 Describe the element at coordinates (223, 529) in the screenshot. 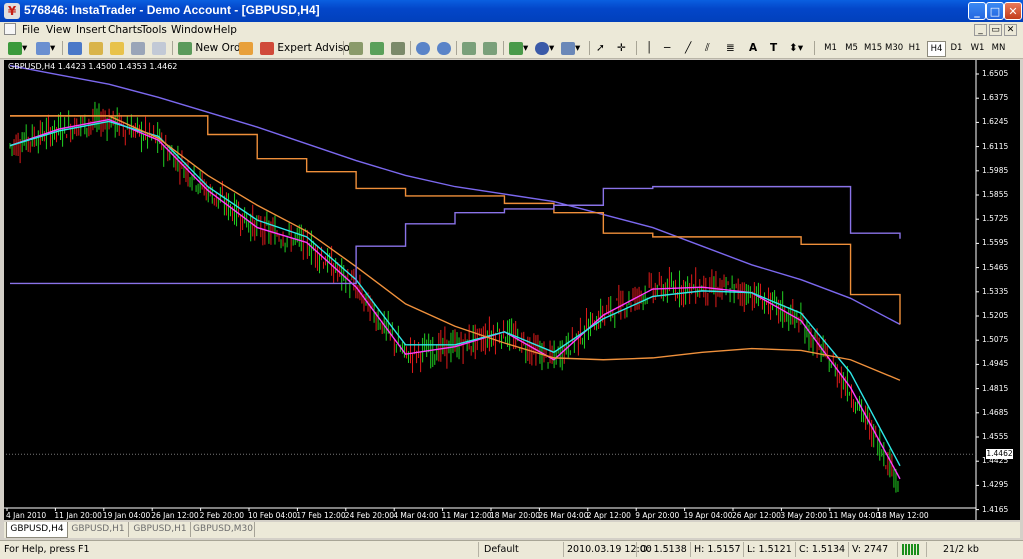

I see `tab-gbpusd-m30: GBPUSD,M30` at that location.